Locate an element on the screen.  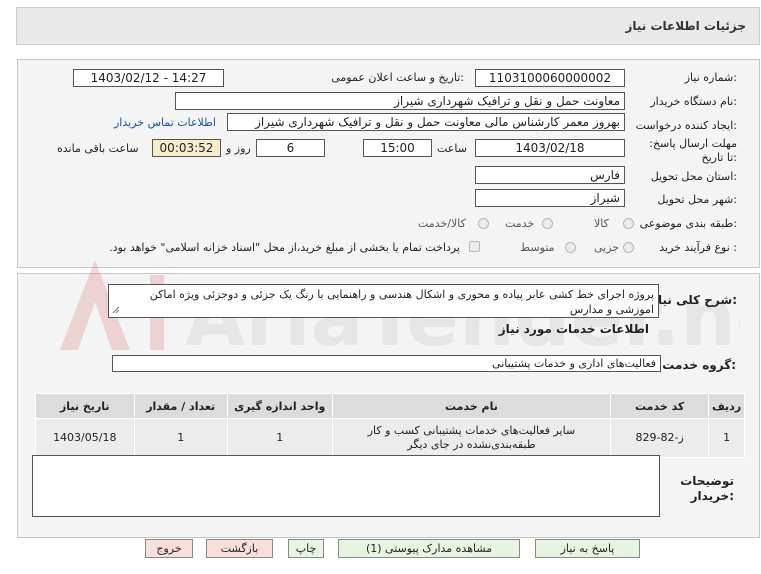
announce-label: تاریخ و ساعت اعلان عمومی: is located at coordinates (397, 77).